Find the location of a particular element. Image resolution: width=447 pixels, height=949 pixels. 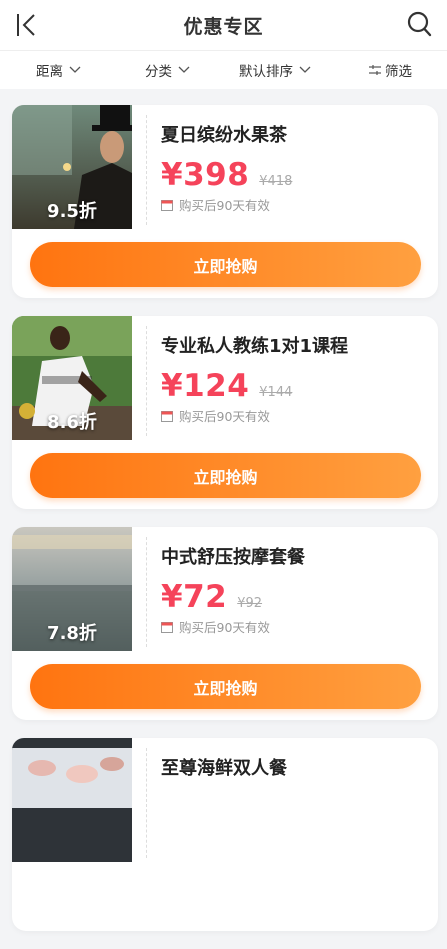

filter-screen: 筛选 is located at coordinates (390, 70).